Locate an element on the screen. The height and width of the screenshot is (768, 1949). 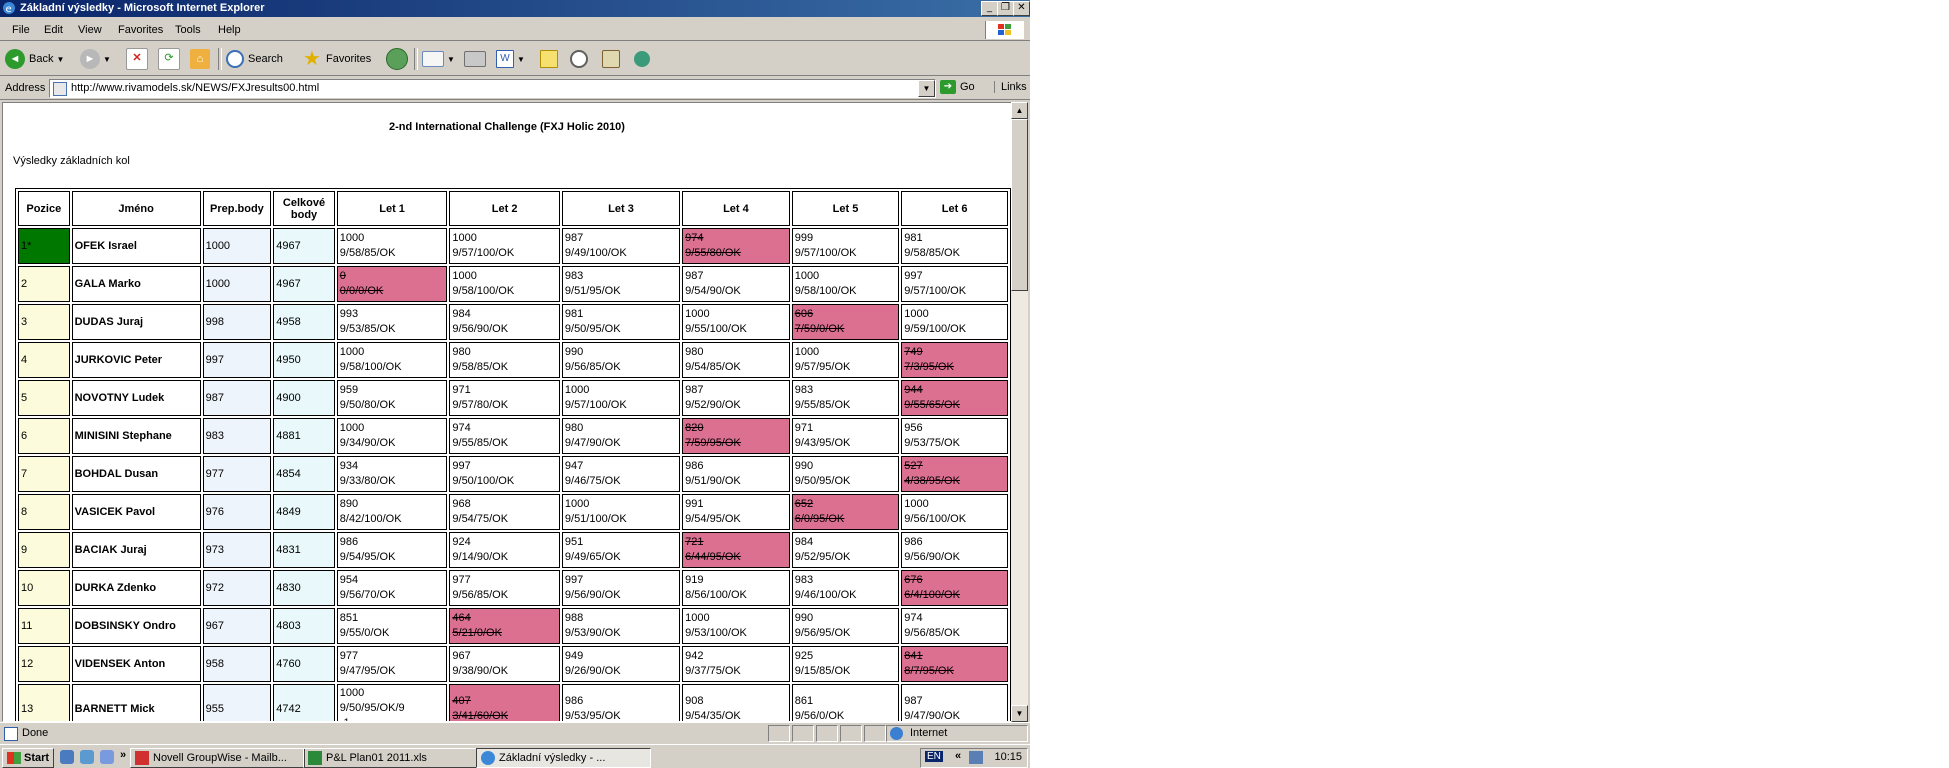
round-result: 949 9/26/90/OK is located at coordinates (621, 664).